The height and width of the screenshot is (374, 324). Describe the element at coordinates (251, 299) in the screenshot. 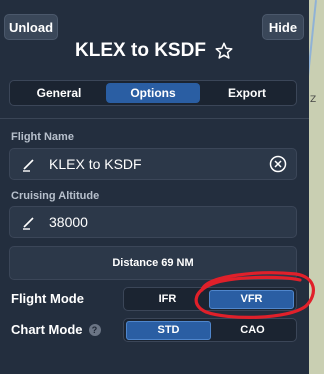

I see `flight-mode-vfr: VFR` at that location.